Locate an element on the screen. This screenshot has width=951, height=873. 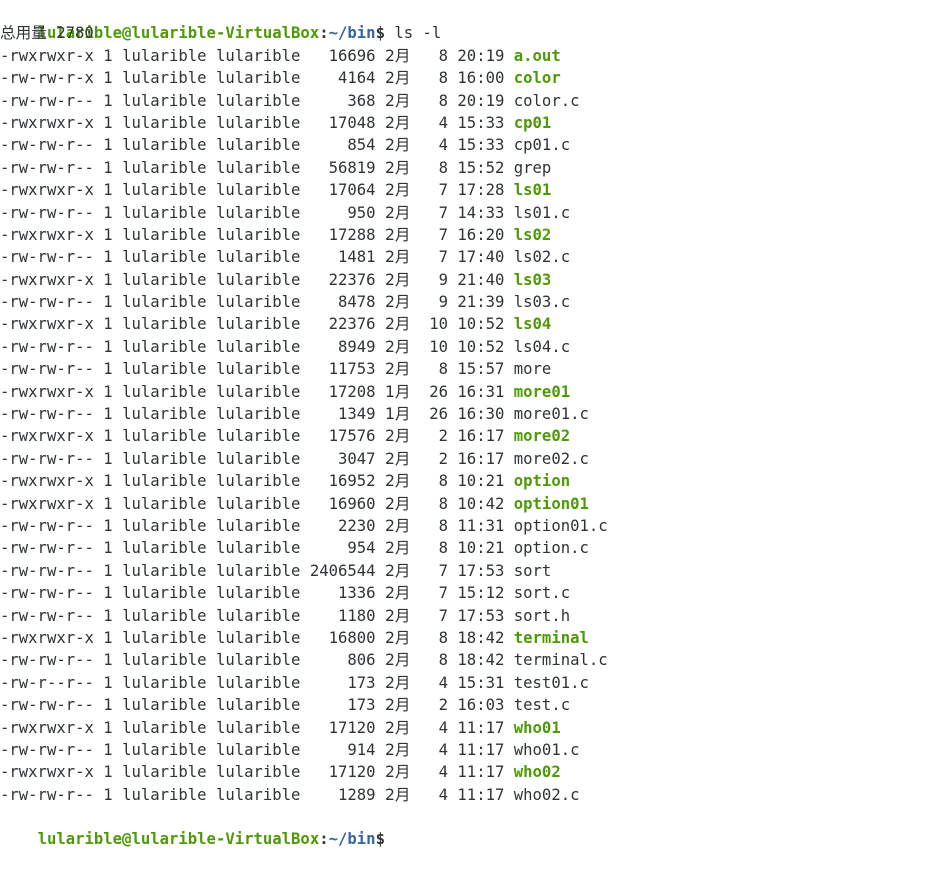
file-name: option.c is located at coordinates (551, 548).